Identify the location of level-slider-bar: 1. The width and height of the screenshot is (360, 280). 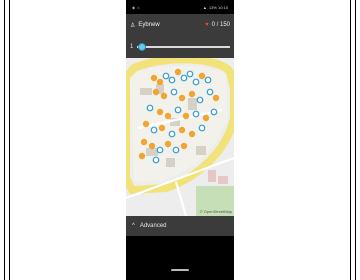
(180, 47).